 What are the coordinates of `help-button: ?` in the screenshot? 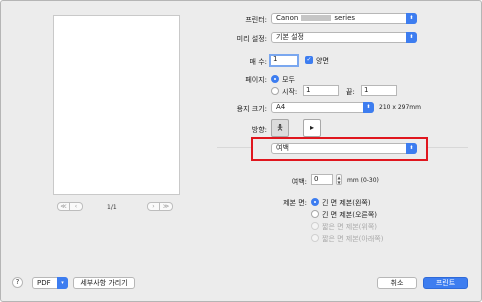 It's located at (17, 282).